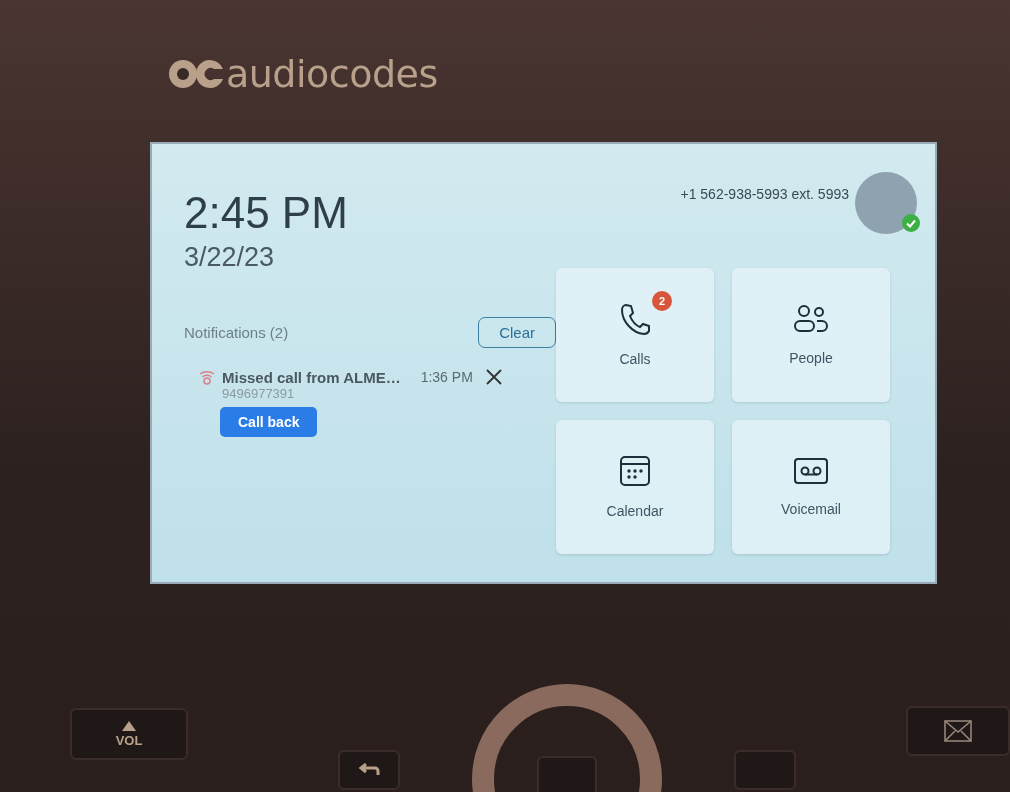 The image size is (1010, 792). I want to click on phone-number: +1 562-938-5993 ext. 5993, so click(764, 194).